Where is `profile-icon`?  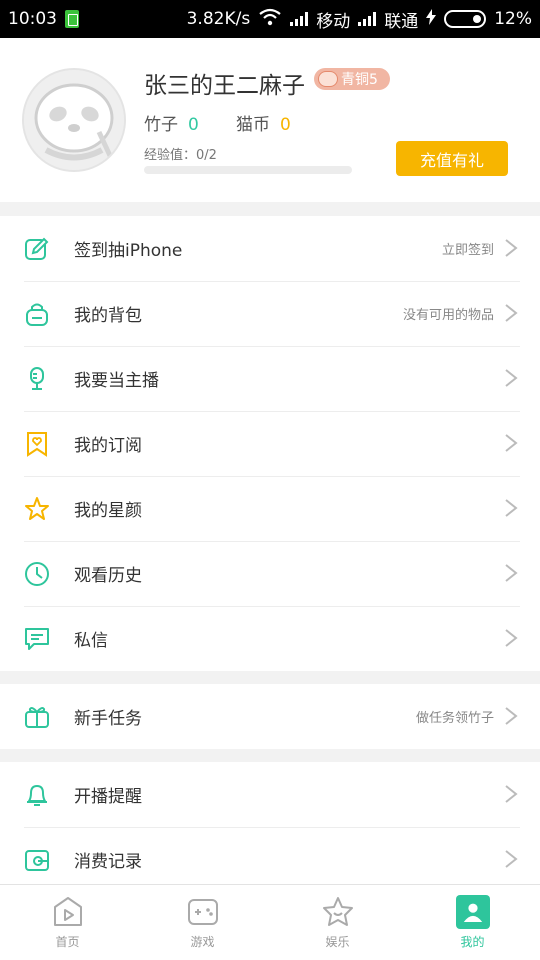
profile-icon is located at coordinates (472, 912).